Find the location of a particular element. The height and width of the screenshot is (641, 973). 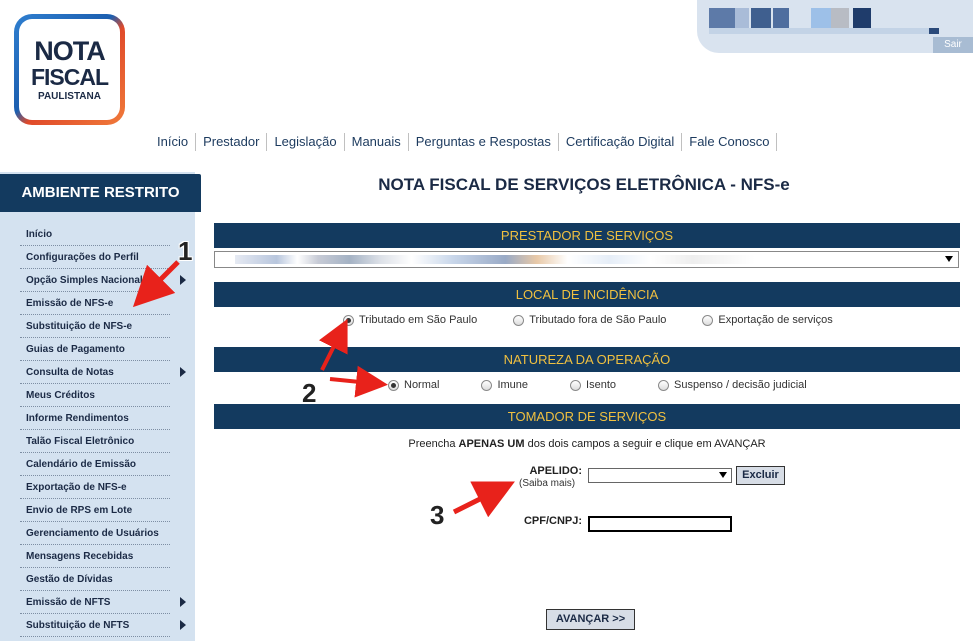

annotation-number-1: 1 is located at coordinates (185, 251).